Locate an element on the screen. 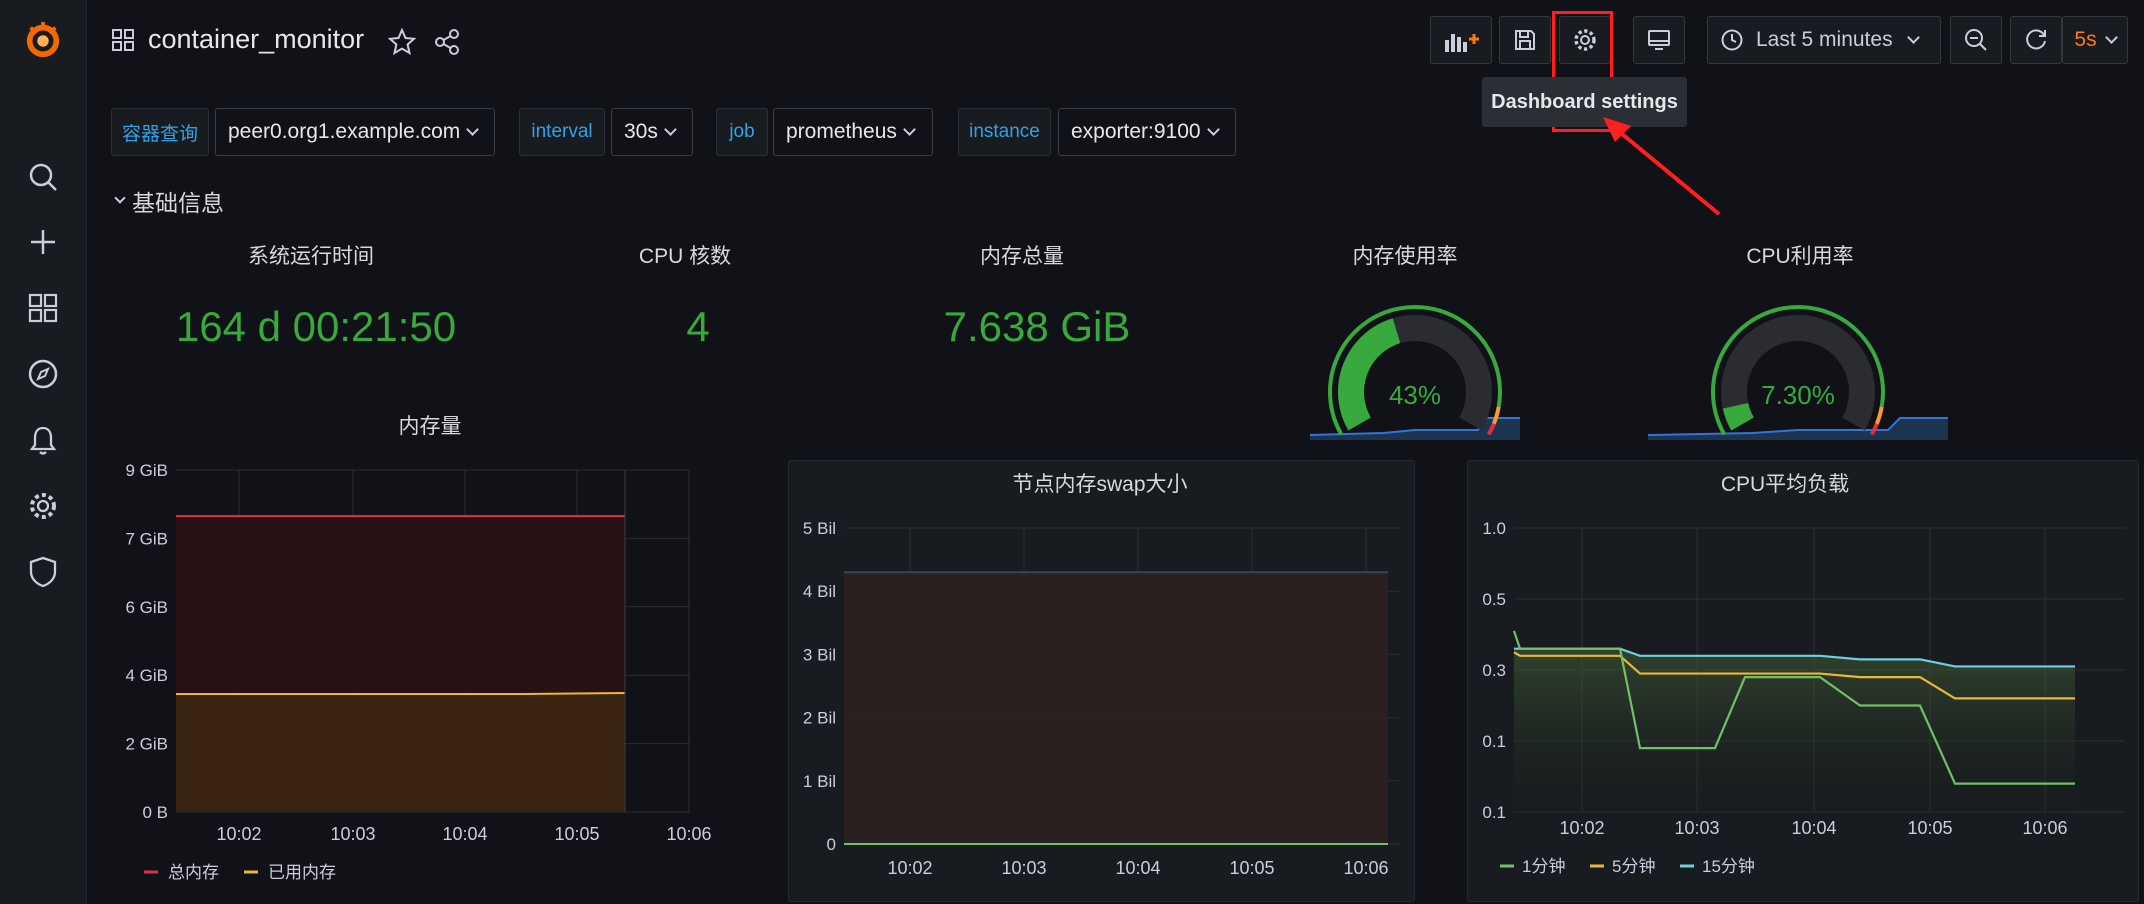  variable-select-job: prometheus is located at coordinates (853, 132).